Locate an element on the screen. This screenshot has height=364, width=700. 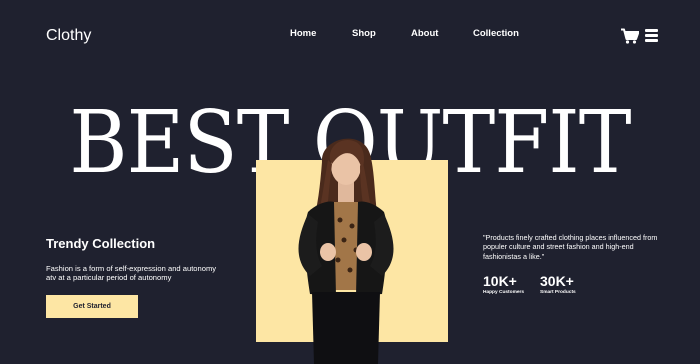
nav-collection: Collection is located at coordinates (496, 33).